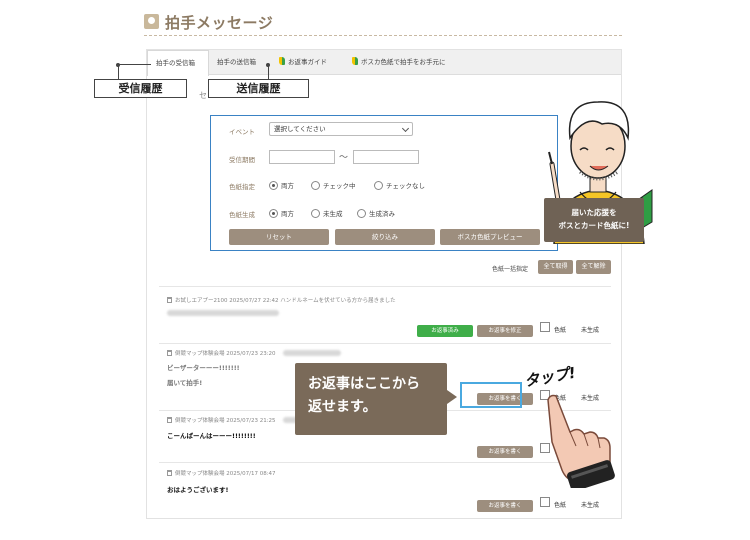 The width and height of the screenshot is (750, 540). Describe the element at coordinates (327, 213) in the screenshot. I see `radio-generate-pending: 未生成` at that location.